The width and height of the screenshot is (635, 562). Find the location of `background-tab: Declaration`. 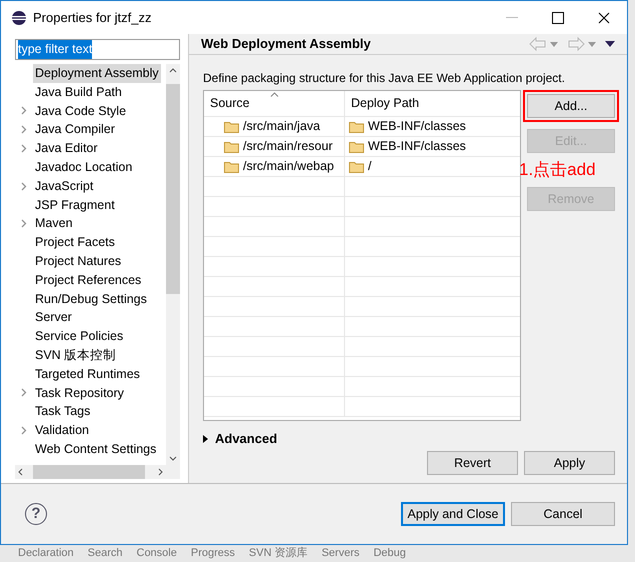

background-tab: Declaration is located at coordinates (46, 553).